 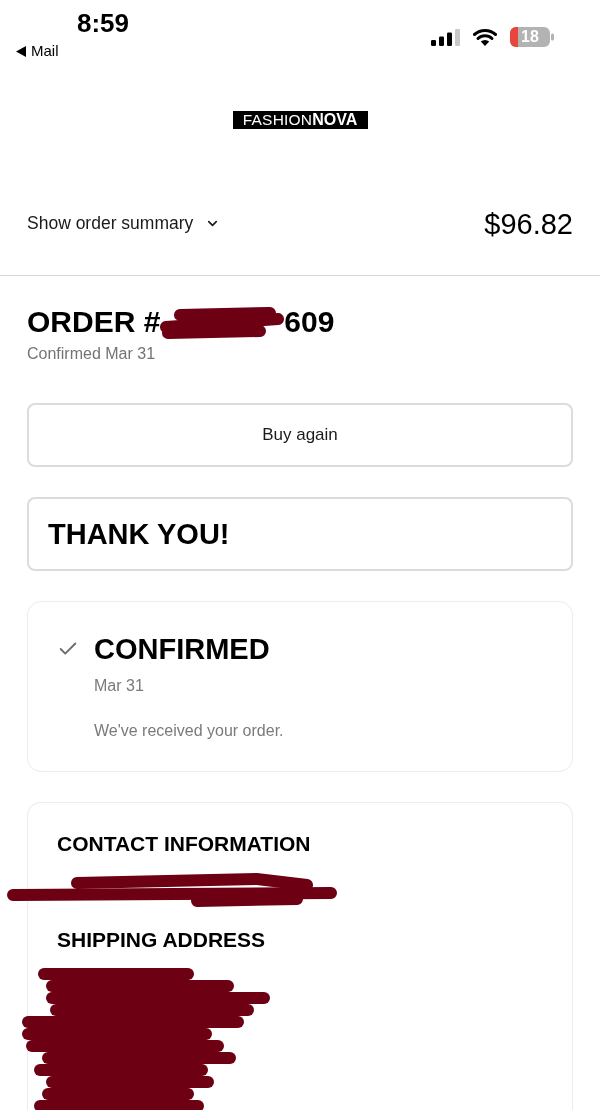 I want to click on signal-bars-icon, so click(x=445, y=37).